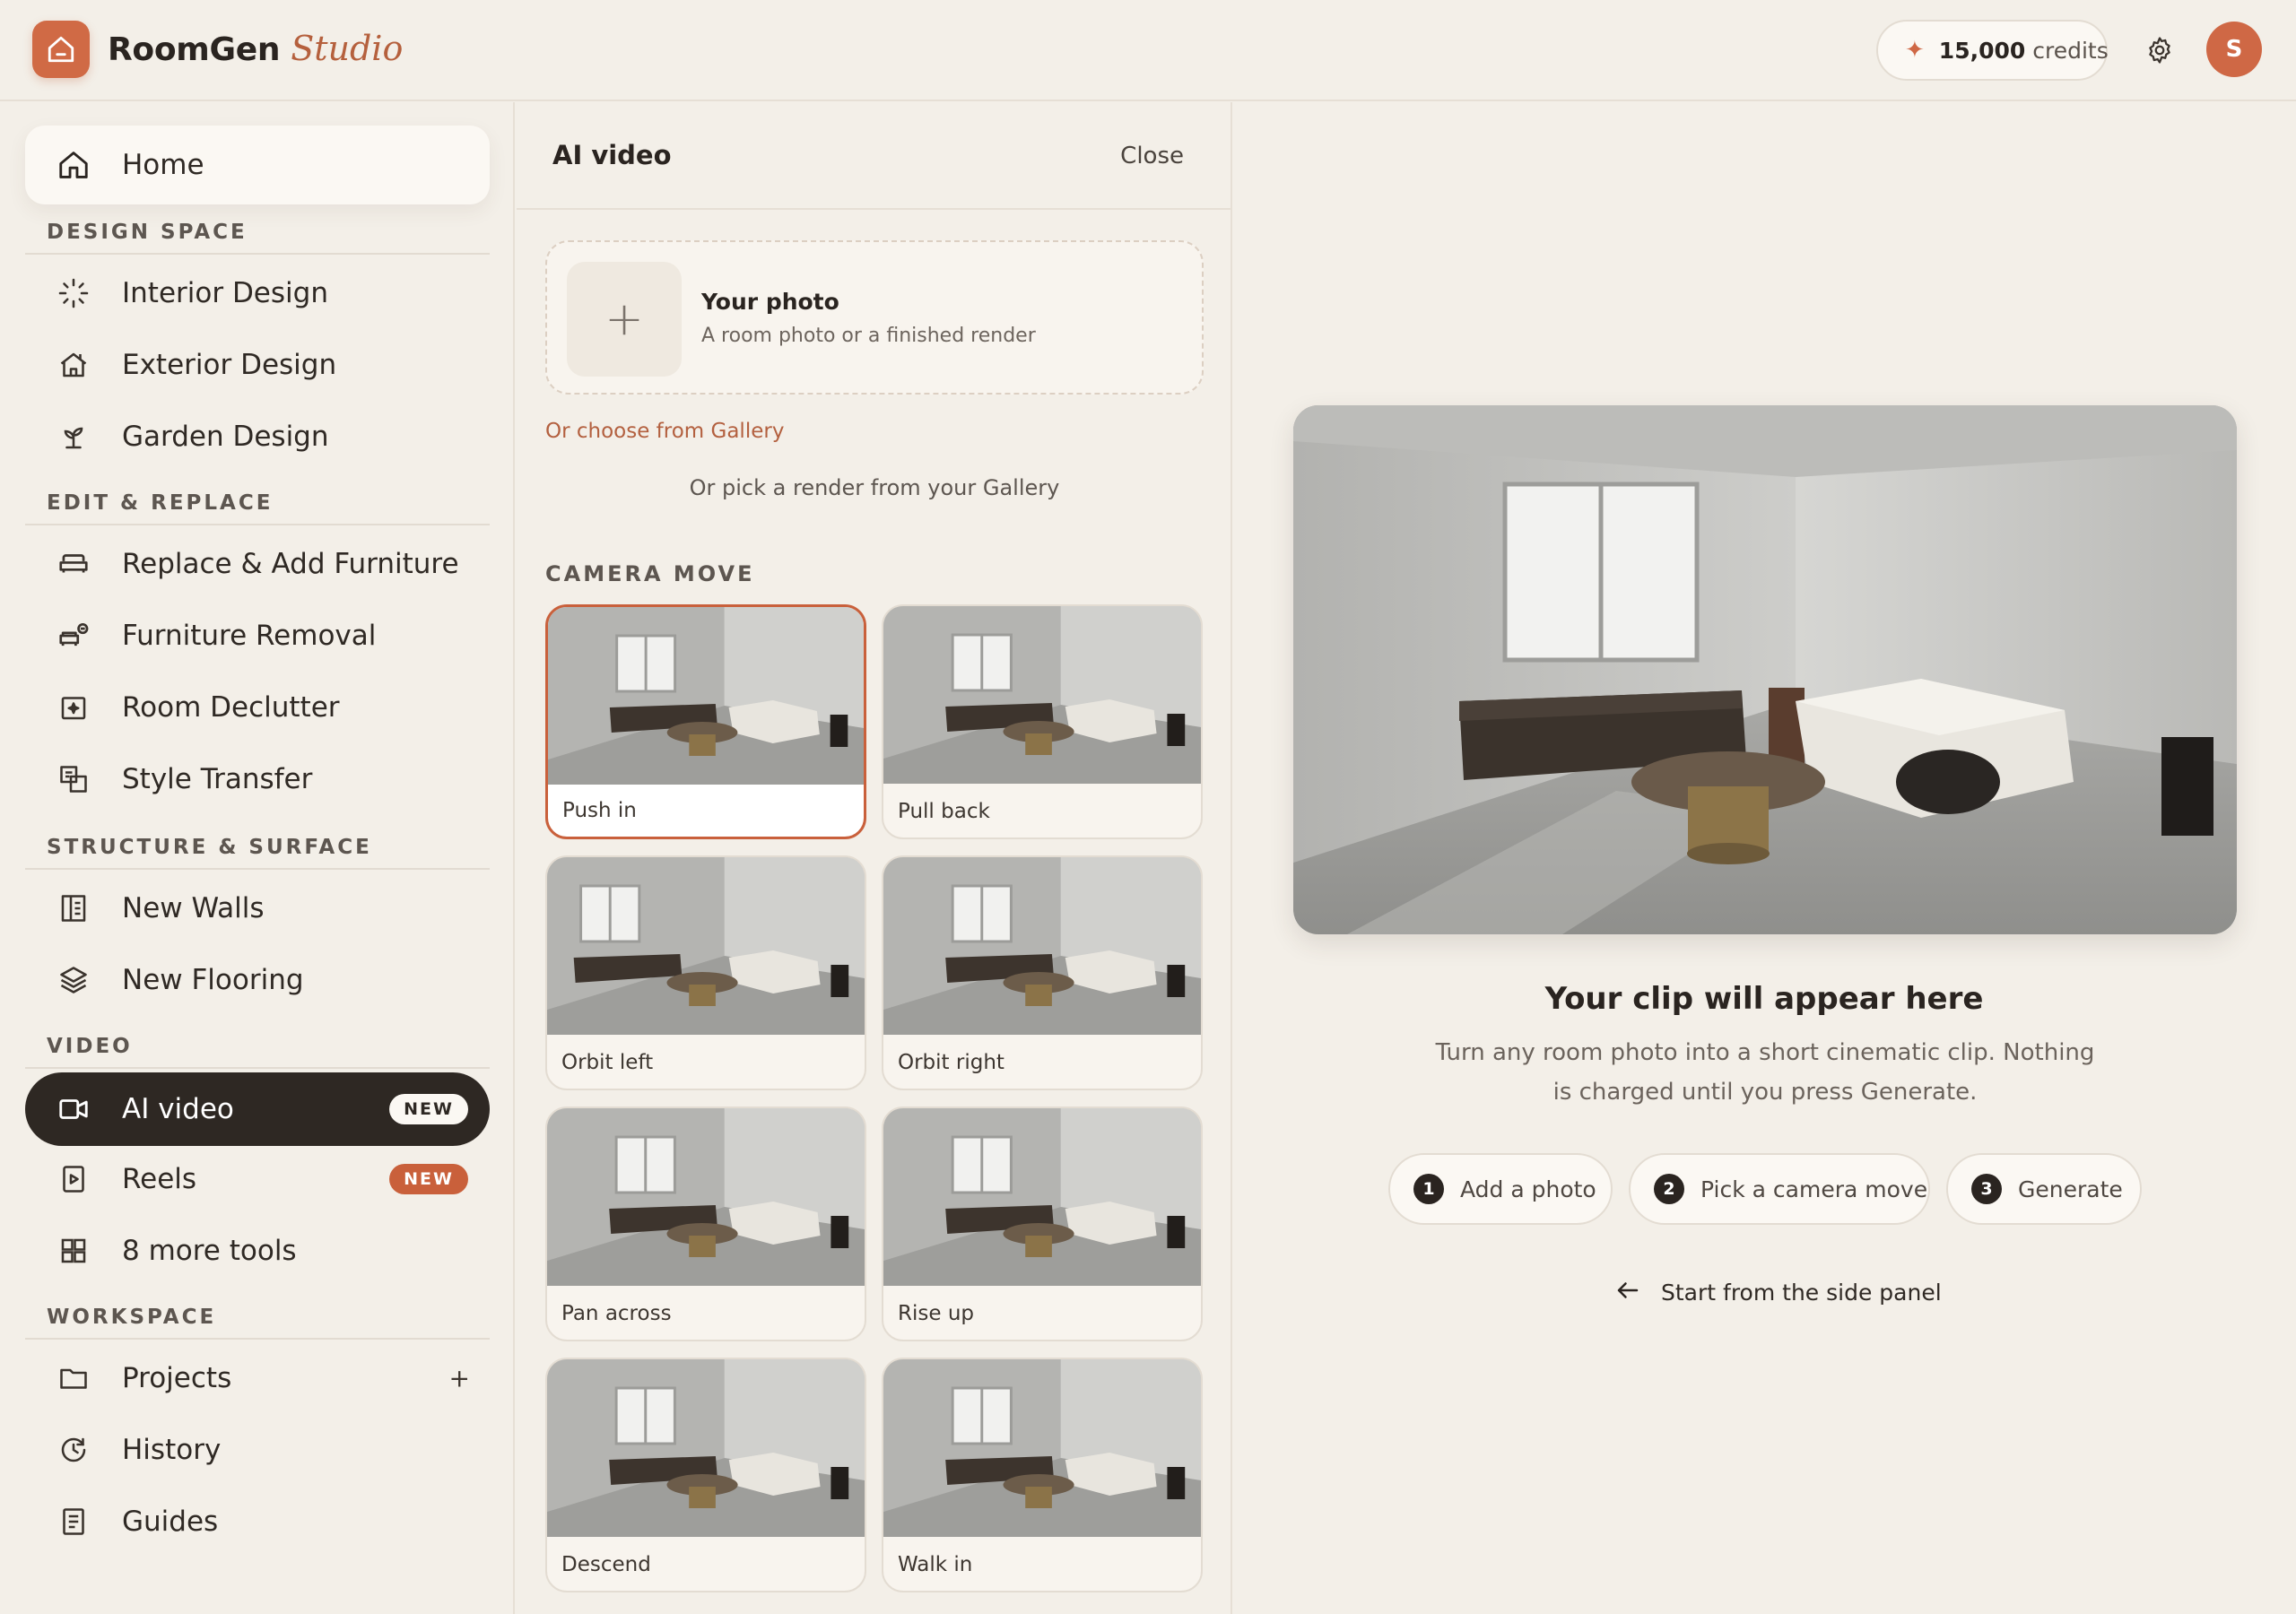 The width and height of the screenshot is (2296, 1614). I want to click on sidebar-item-label: New Flooring, so click(213, 980).